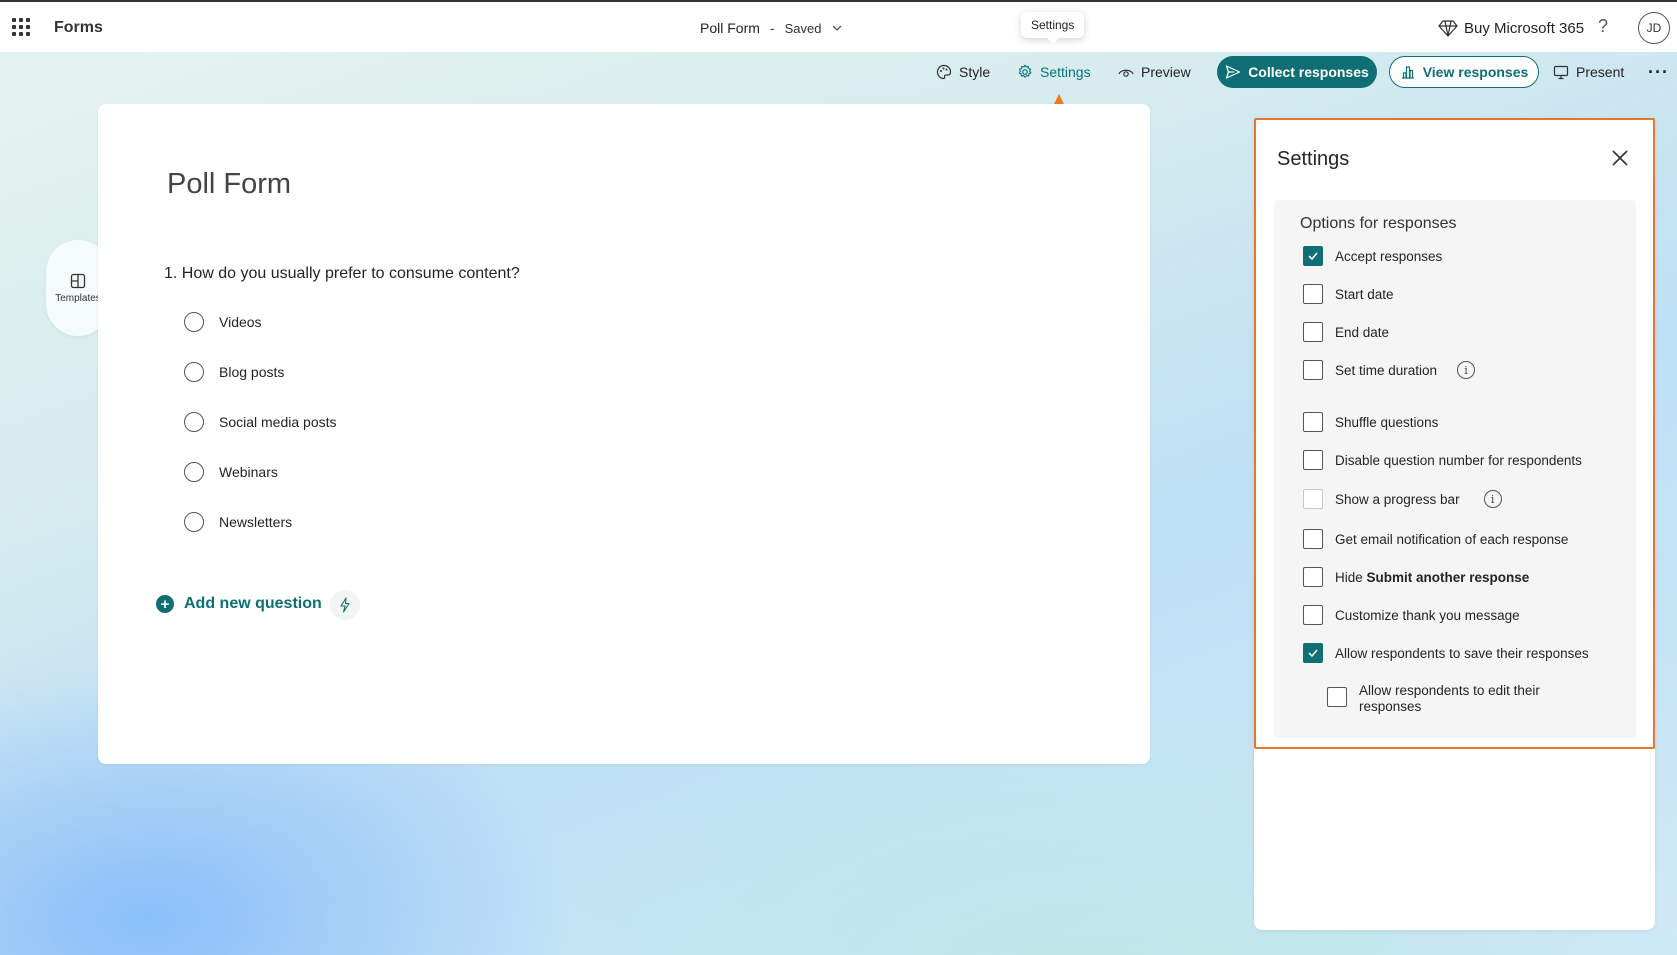 This screenshot has width=1677, height=955. I want to click on form-title-dropdown: Poll Form - Saved, so click(771, 28).